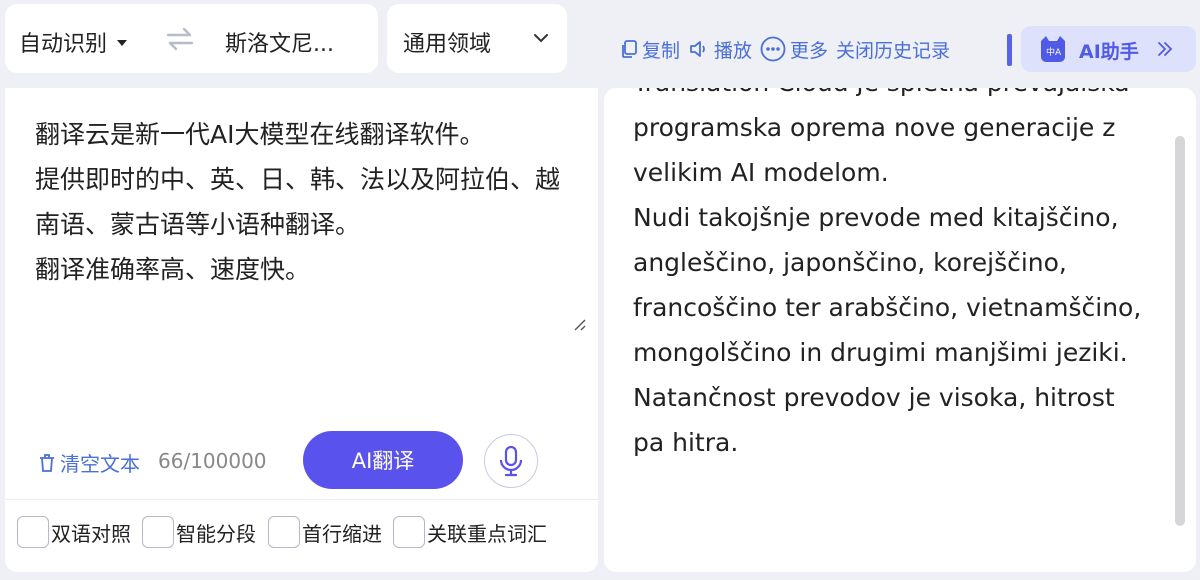 The height and width of the screenshot is (580, 1200). I want to click on option-label: 双语对照, so click(91, 533).